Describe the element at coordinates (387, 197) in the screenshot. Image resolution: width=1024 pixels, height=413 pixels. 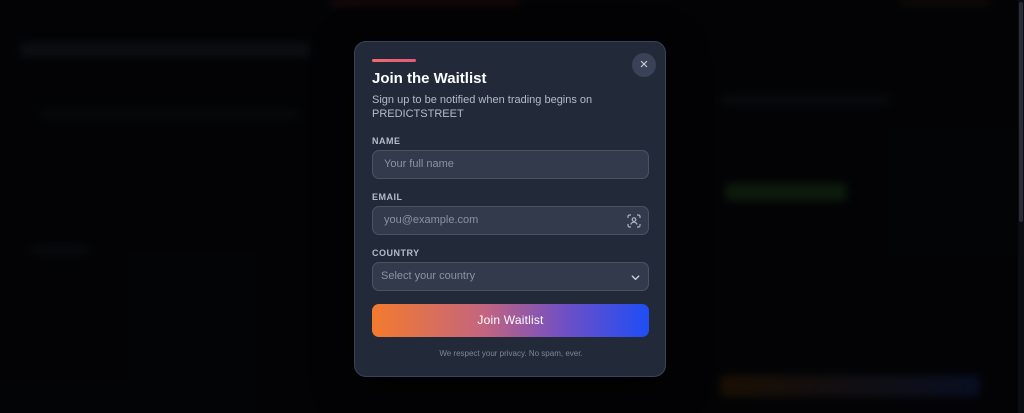
I see `email-label: EMAIL` at that location.